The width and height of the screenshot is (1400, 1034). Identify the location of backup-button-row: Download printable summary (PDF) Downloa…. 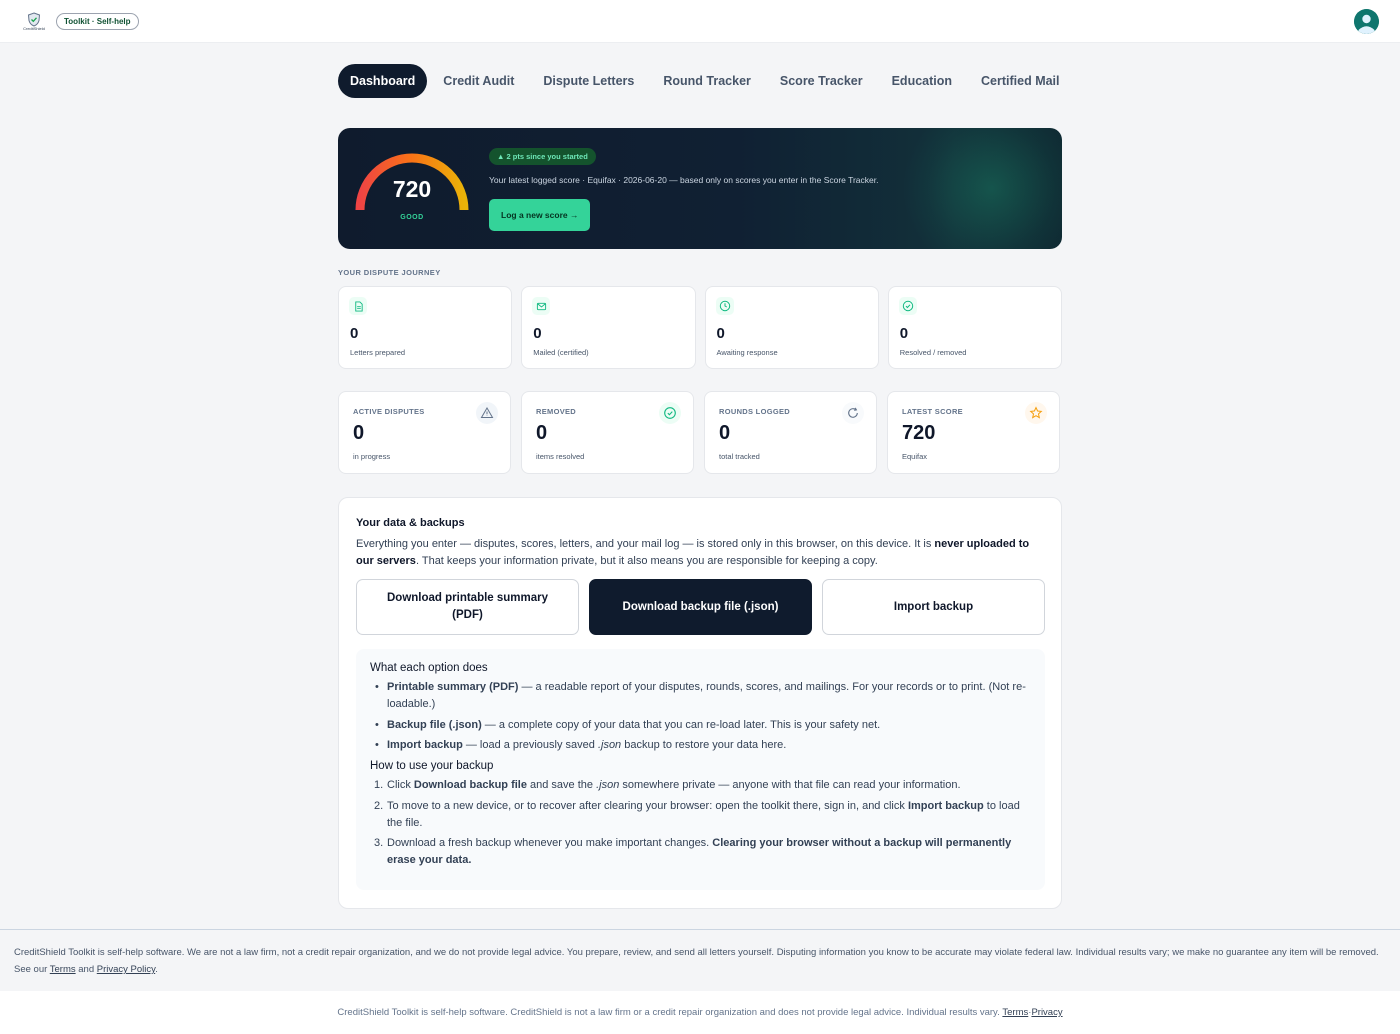
(700, 607).